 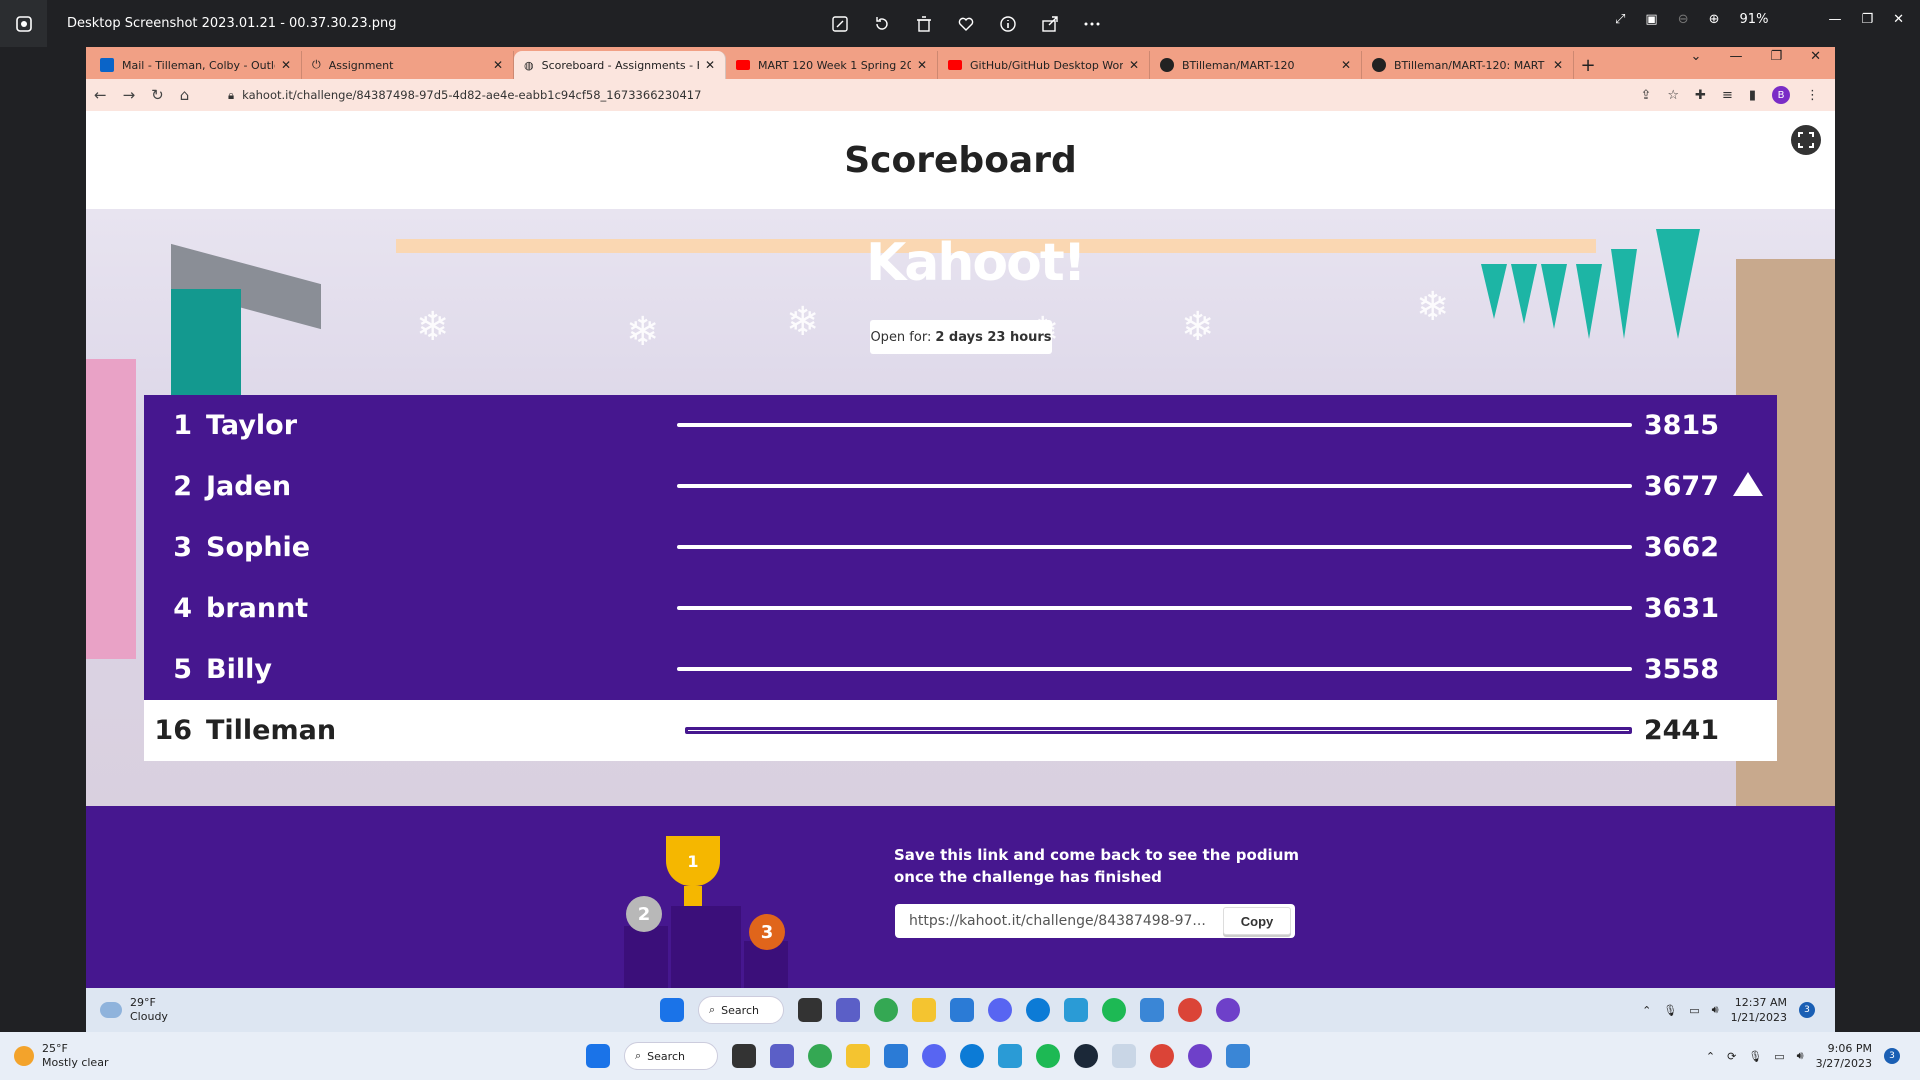 What do you see at coordinates (1735, 56) in the screenshot?
I see `browser-minimize-icon: —` at bounding box center [1735, 56].